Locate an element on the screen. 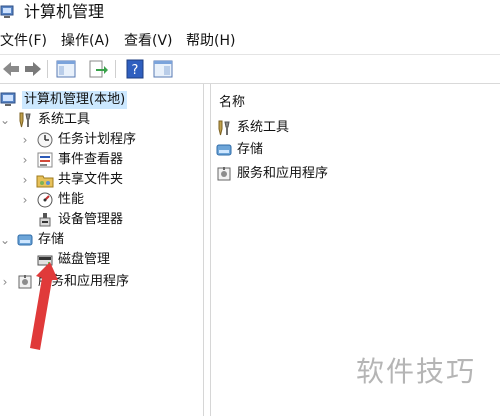  console-tree-icon is located at coordinates (66, 69).